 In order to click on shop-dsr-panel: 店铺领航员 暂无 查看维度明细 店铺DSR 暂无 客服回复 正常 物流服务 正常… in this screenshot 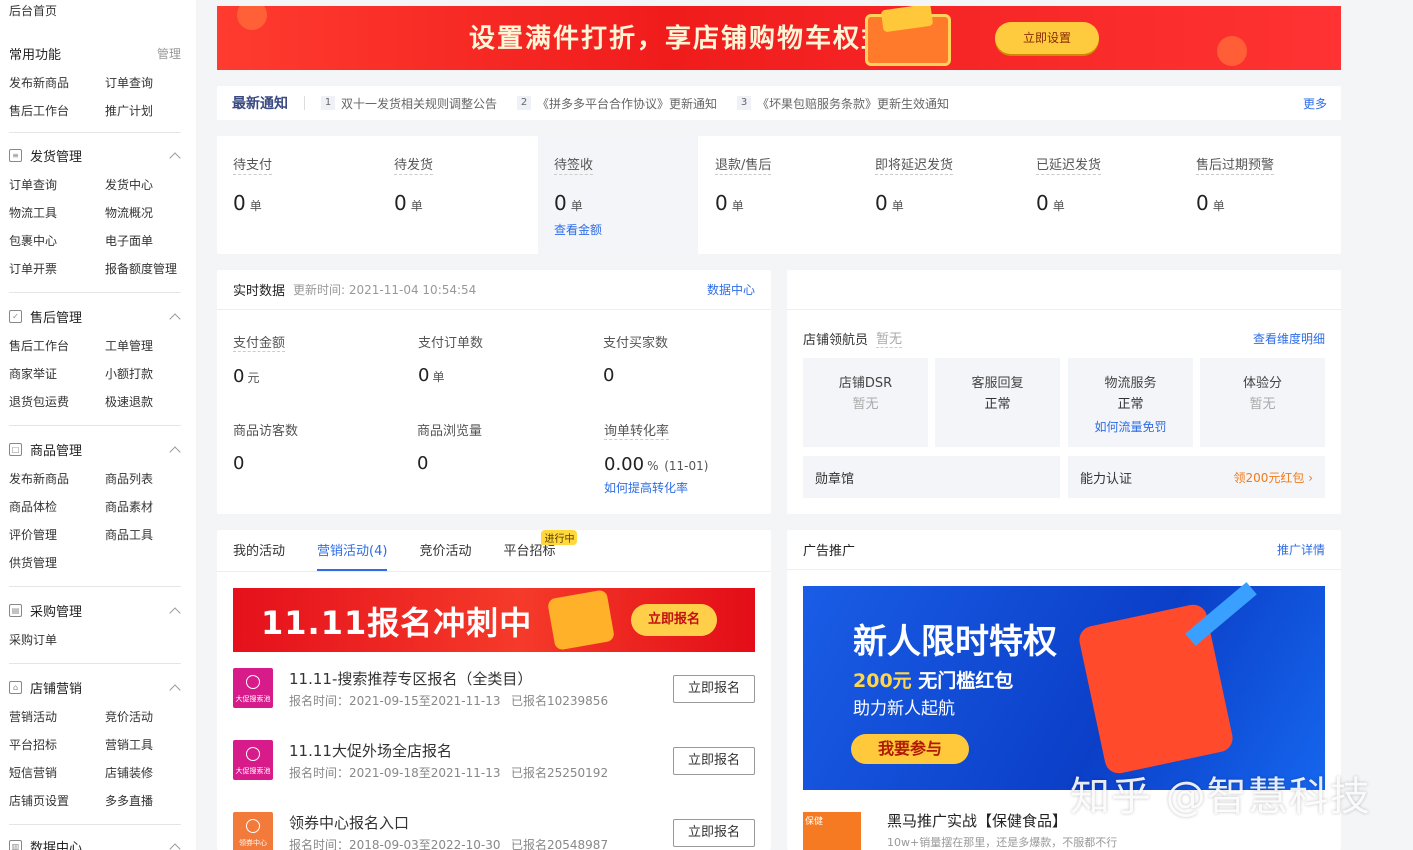, I will do `click(1064, 392)`.